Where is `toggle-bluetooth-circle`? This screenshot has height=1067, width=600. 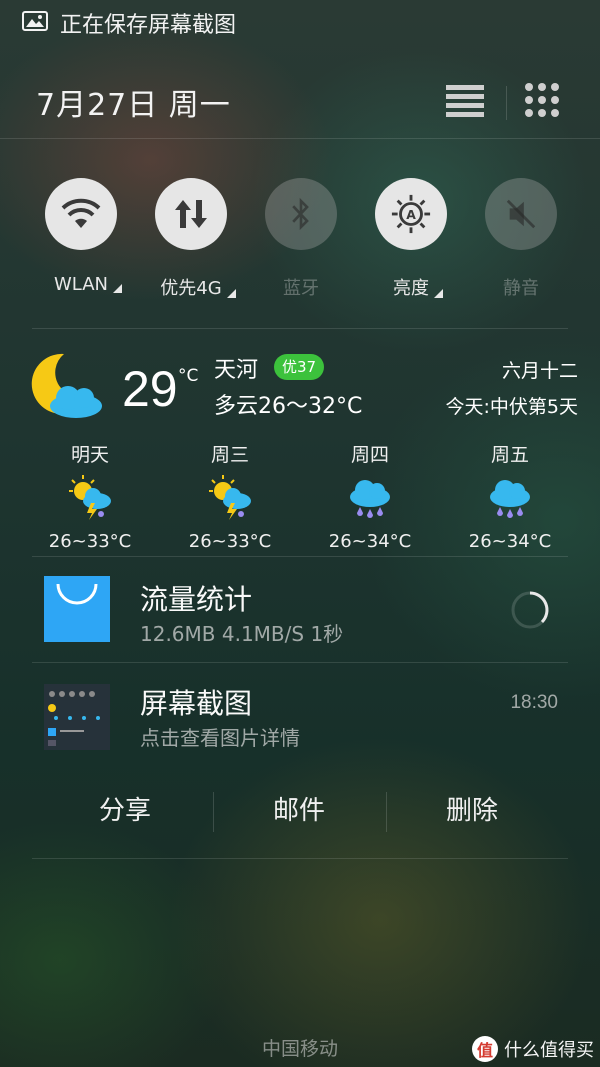 toggle-bluetooth-circle is located at coordinates (301, 214).